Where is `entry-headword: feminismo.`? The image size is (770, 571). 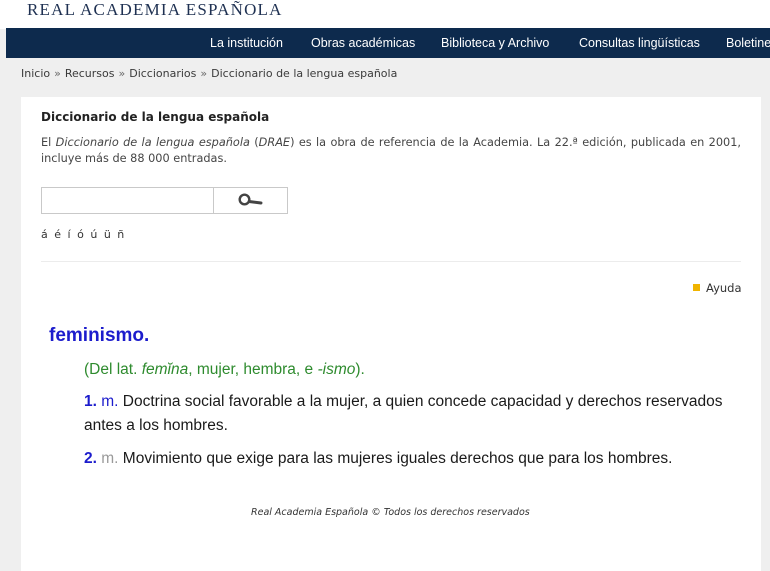
entry-headword: feminismo. is located at coordinates (99, 335).